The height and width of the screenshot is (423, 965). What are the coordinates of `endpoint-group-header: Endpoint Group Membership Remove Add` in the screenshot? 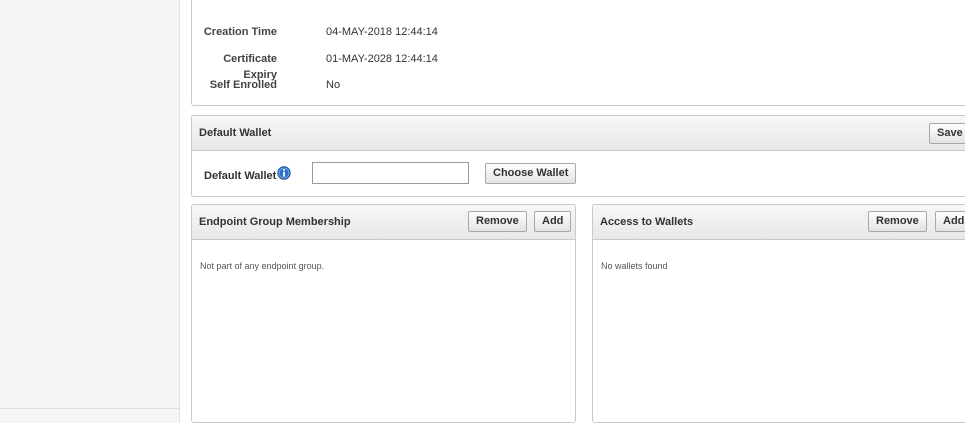 It's located at (383, 222).